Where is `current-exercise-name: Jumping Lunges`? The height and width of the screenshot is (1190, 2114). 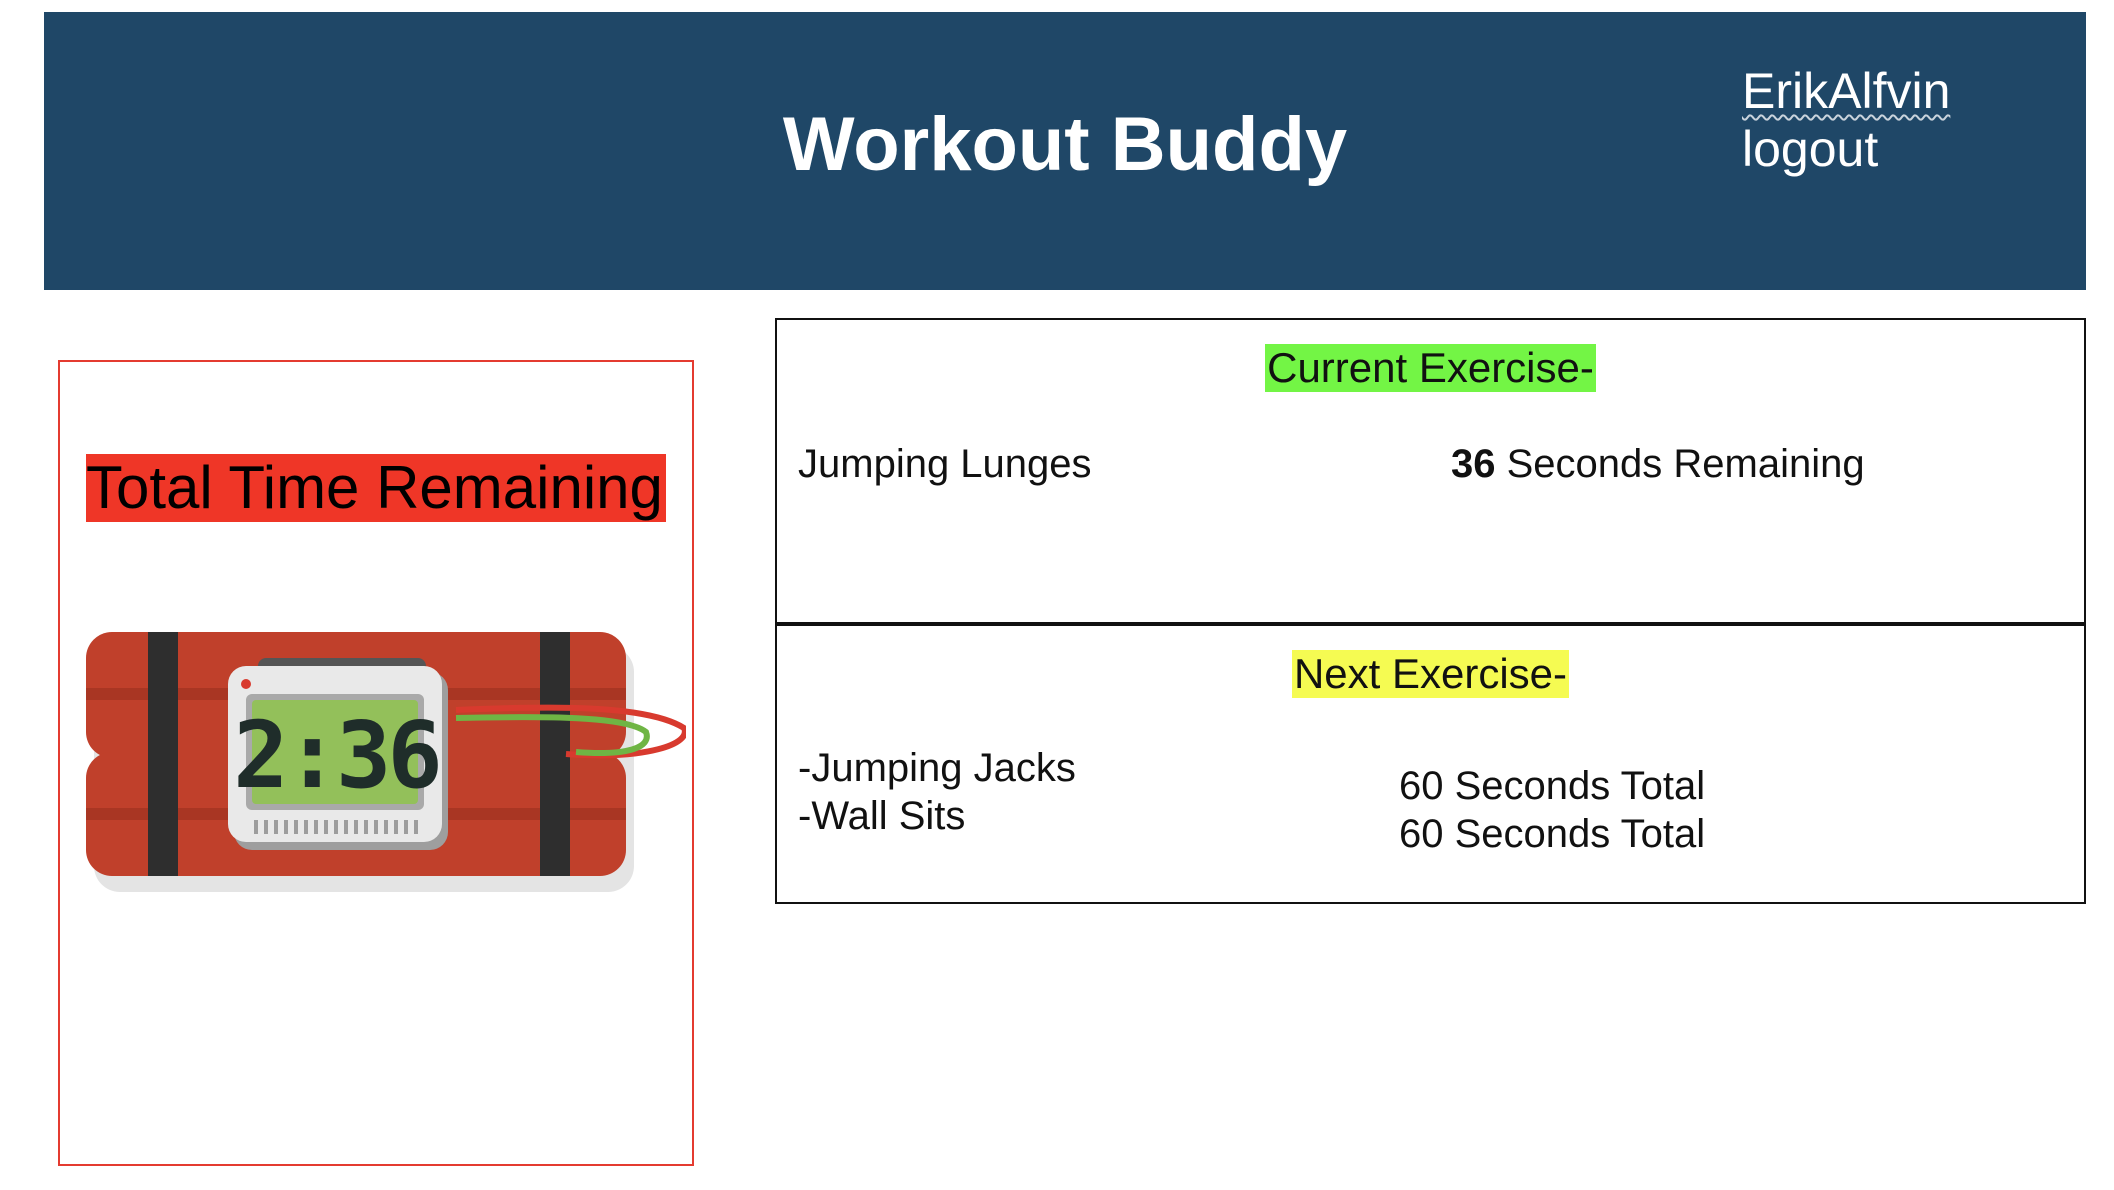
current-exercise-name: Jumping Lunges is located at coordinates (945, 464).